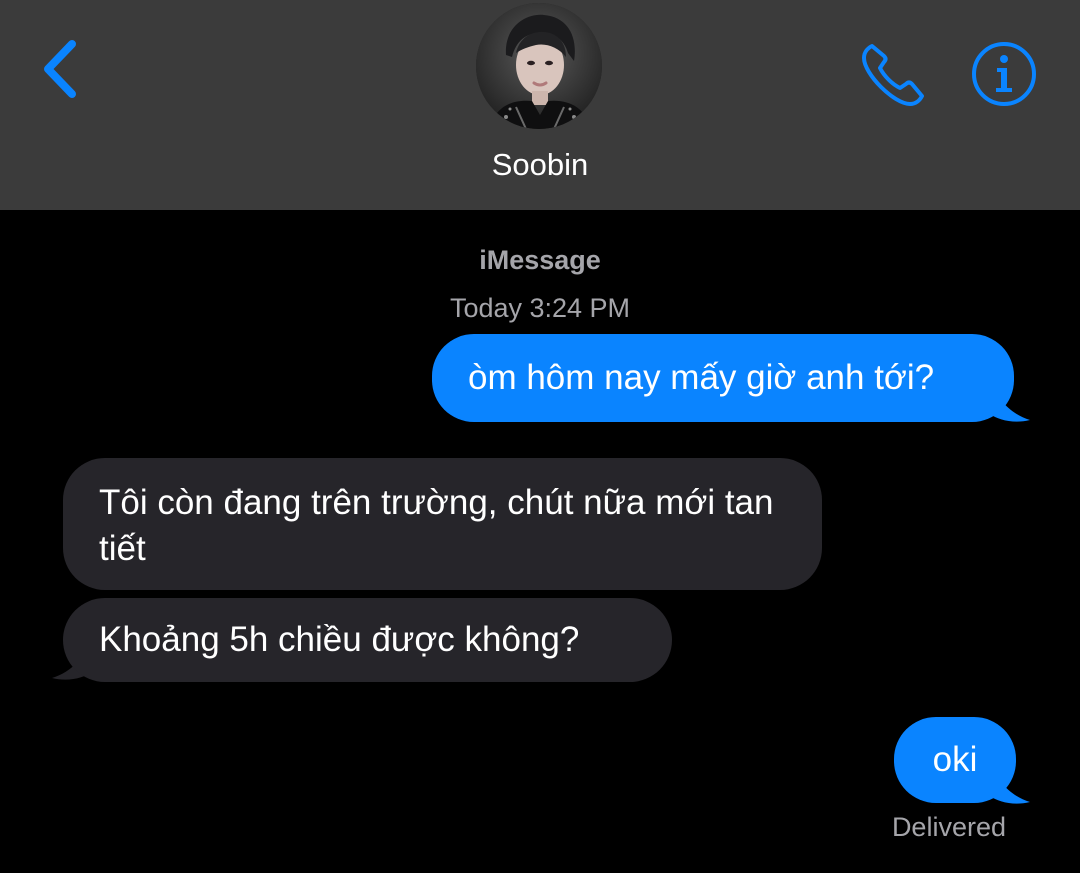 The width and height of the screenshot is (1080, 873). Describe the element at coordinates (540, 165) in the screenshot. I see `contact-name: Soobin` at that location.